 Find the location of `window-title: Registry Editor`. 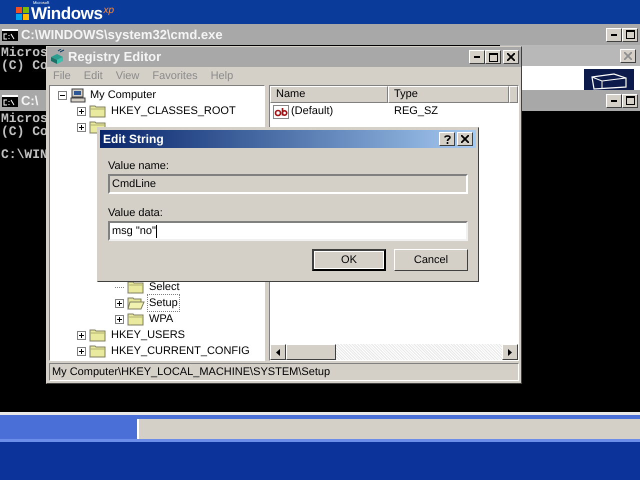

window-title: Registry Editor is located at coordinates (115, 57).